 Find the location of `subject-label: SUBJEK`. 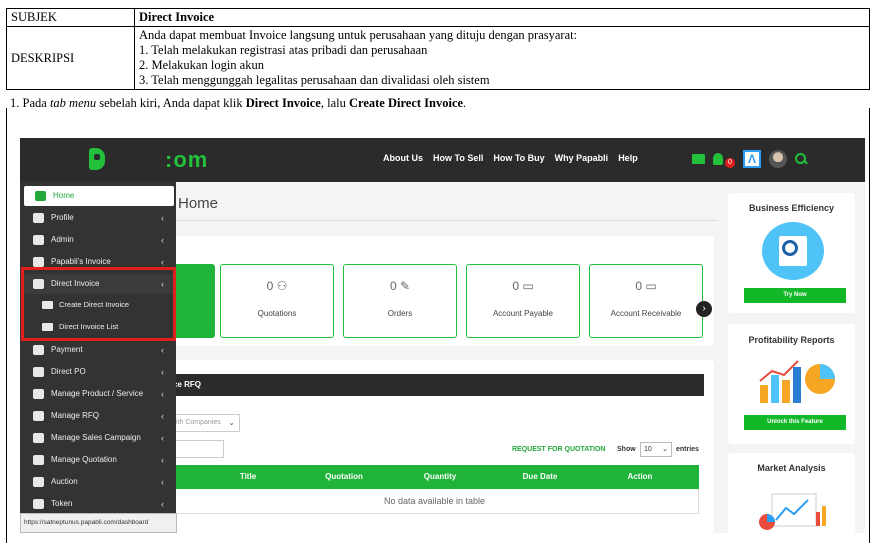

subject-label: SUBJEK is located at coordinates (70, 17).